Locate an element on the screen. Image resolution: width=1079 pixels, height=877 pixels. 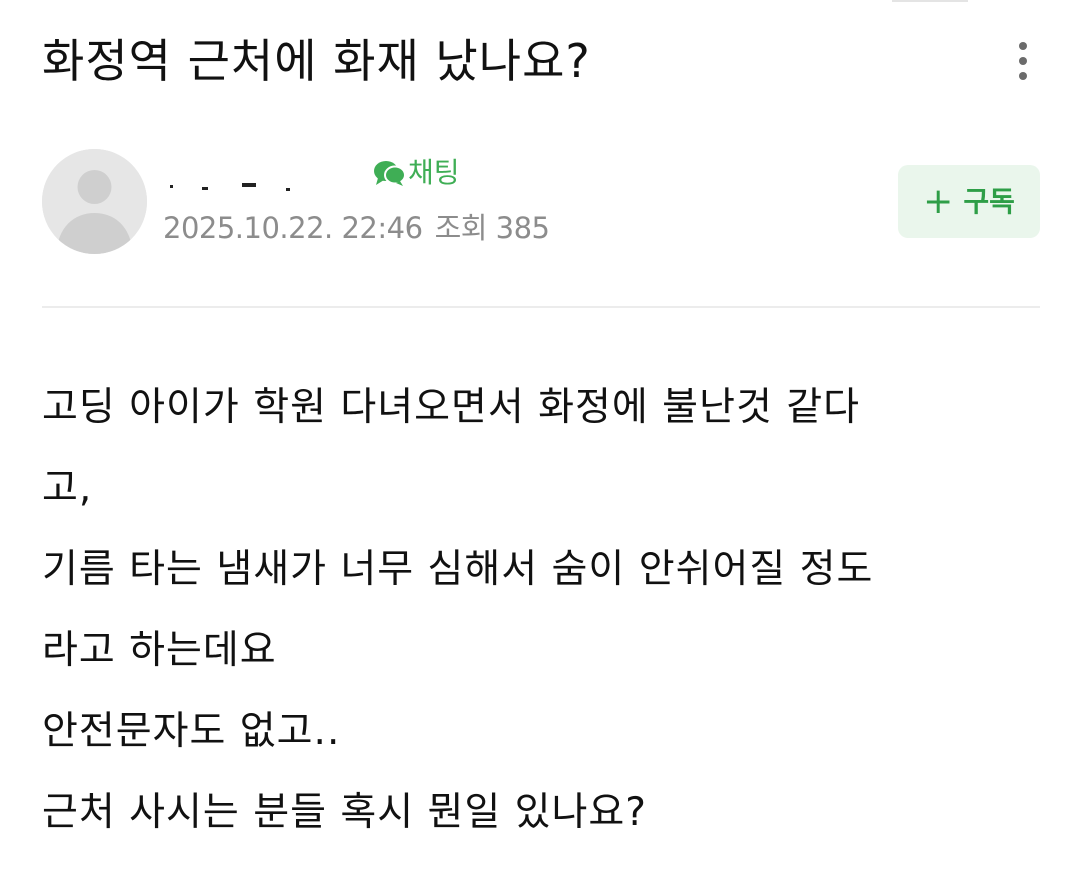
more-vertical-icon is located at coordinates (1023, 46).